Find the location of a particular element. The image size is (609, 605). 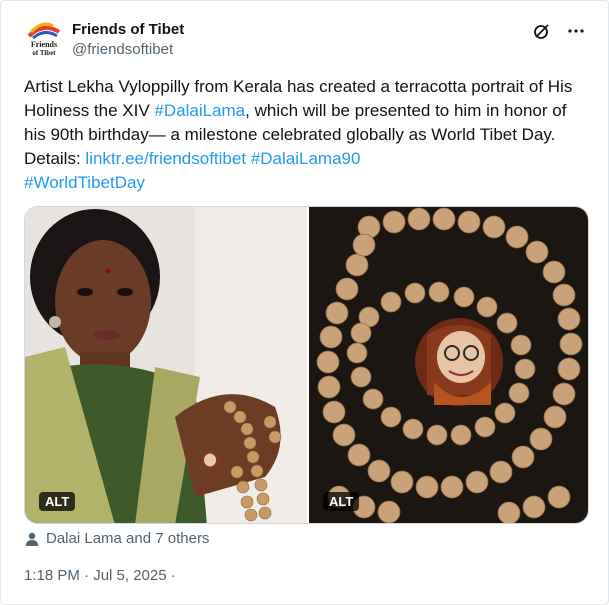

external-link: linktr.ee/friendsoftibet is located at coordinates (165, 158).